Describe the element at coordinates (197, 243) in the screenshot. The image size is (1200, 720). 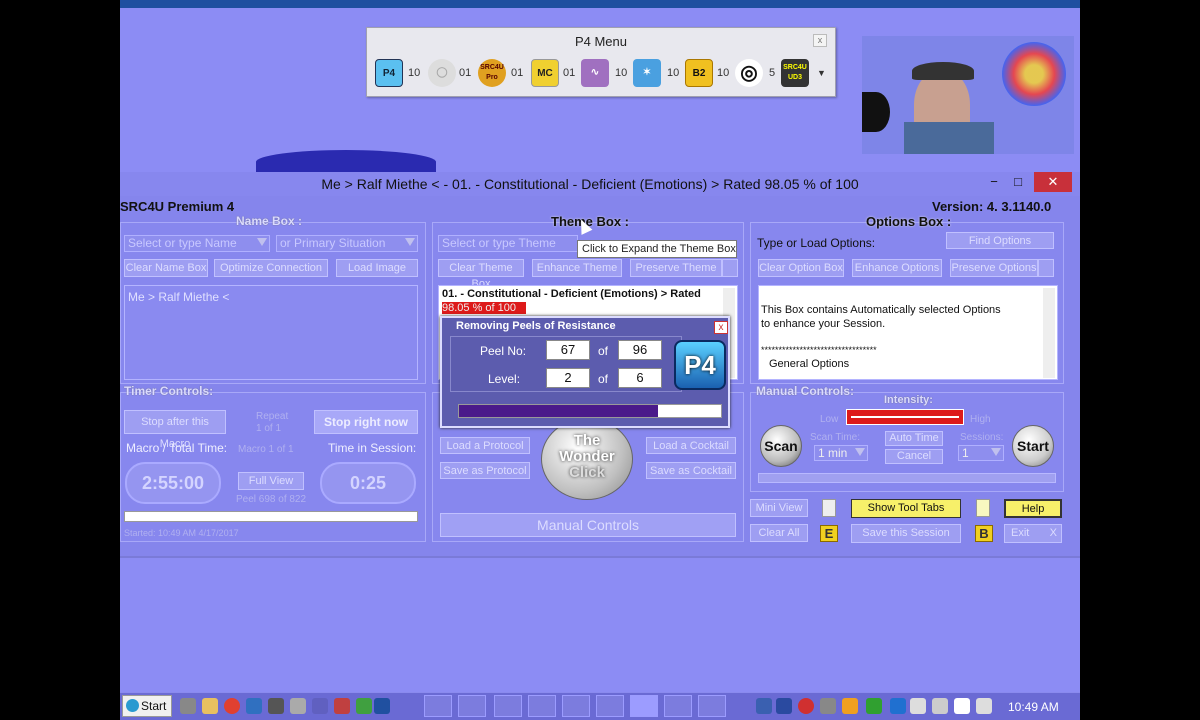
I see `select-name-dropdown: Select or type Name` at that location.